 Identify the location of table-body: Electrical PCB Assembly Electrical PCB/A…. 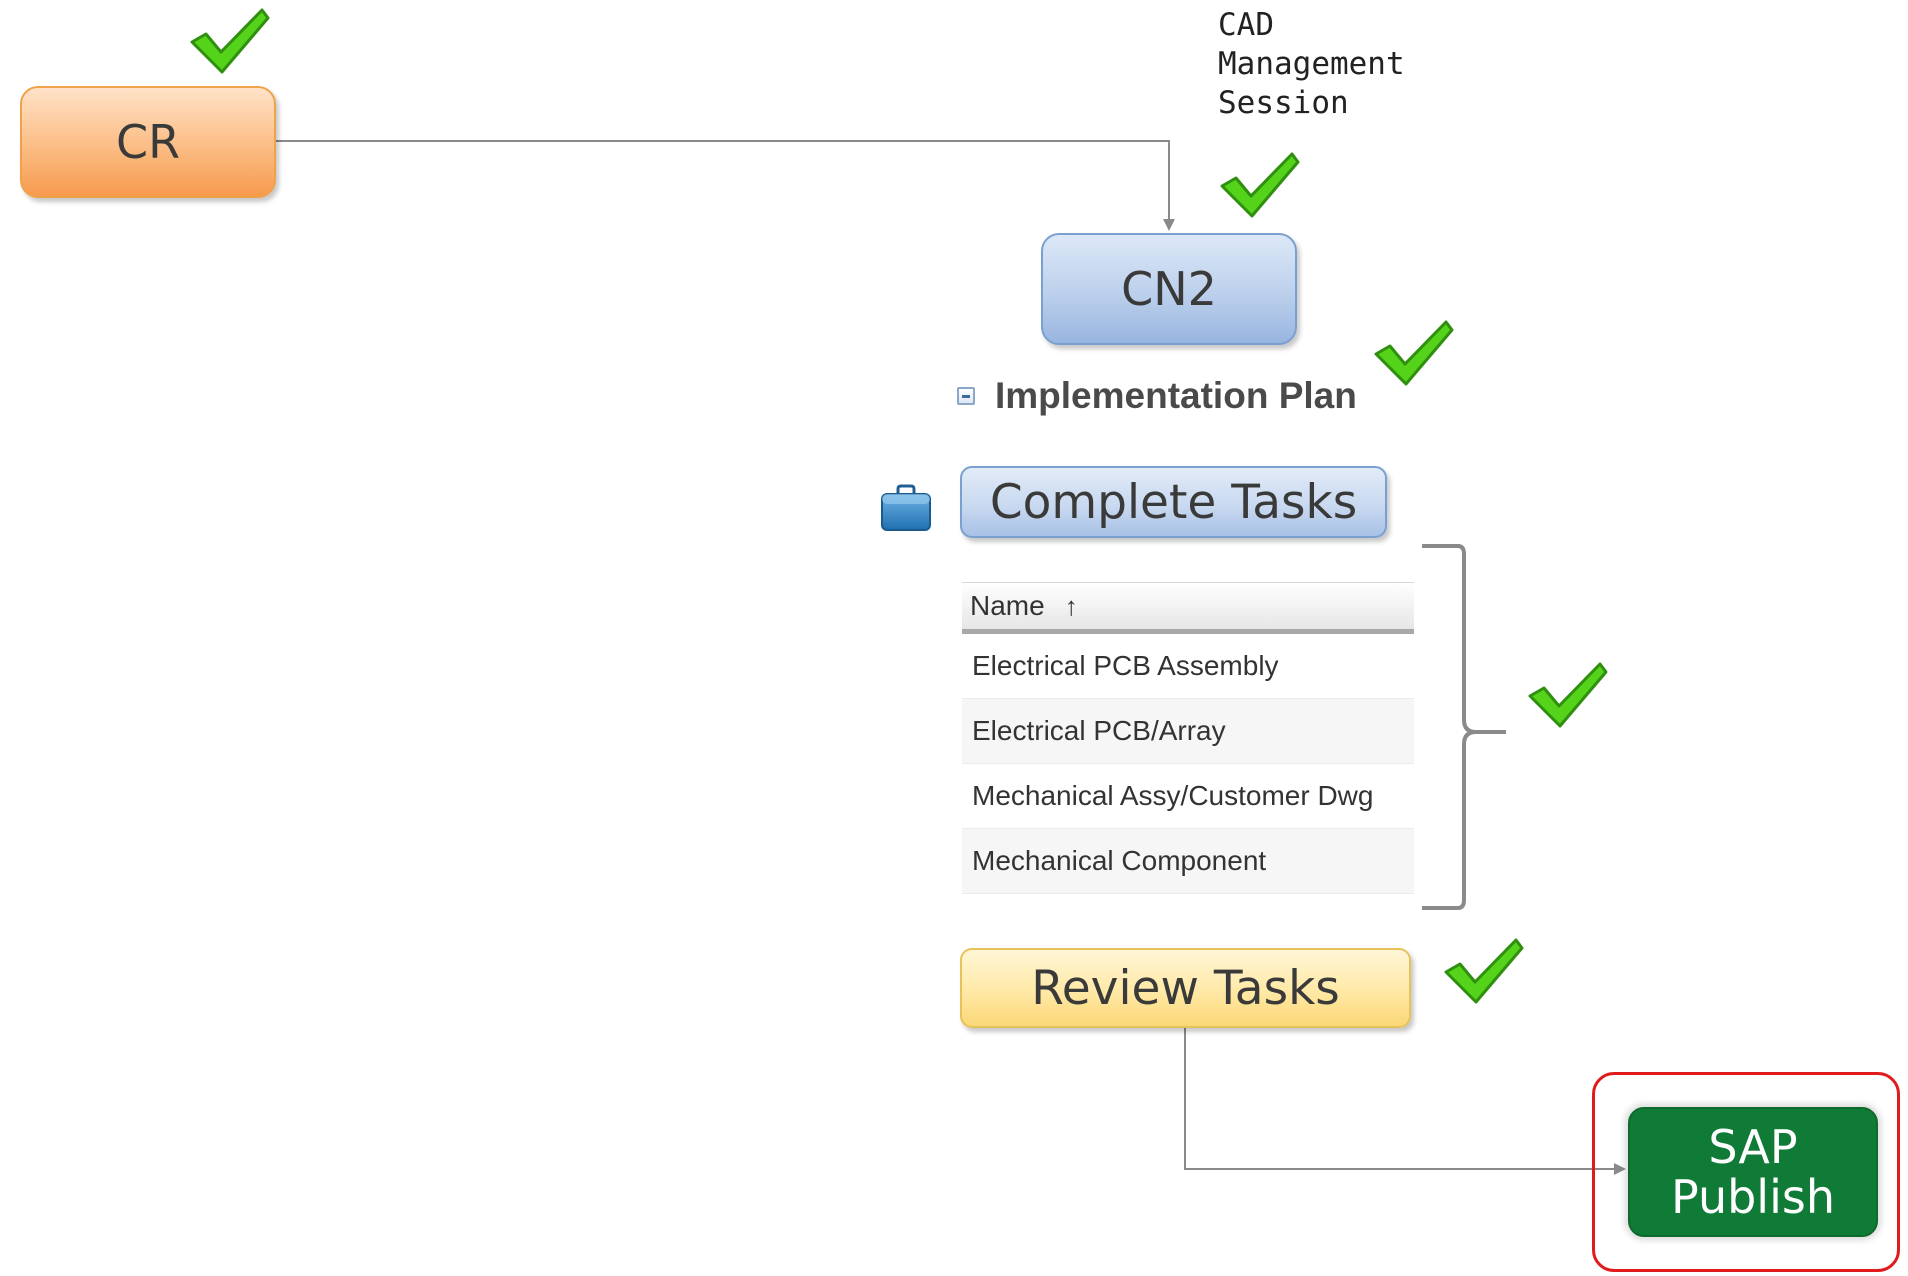
(1188, 764).